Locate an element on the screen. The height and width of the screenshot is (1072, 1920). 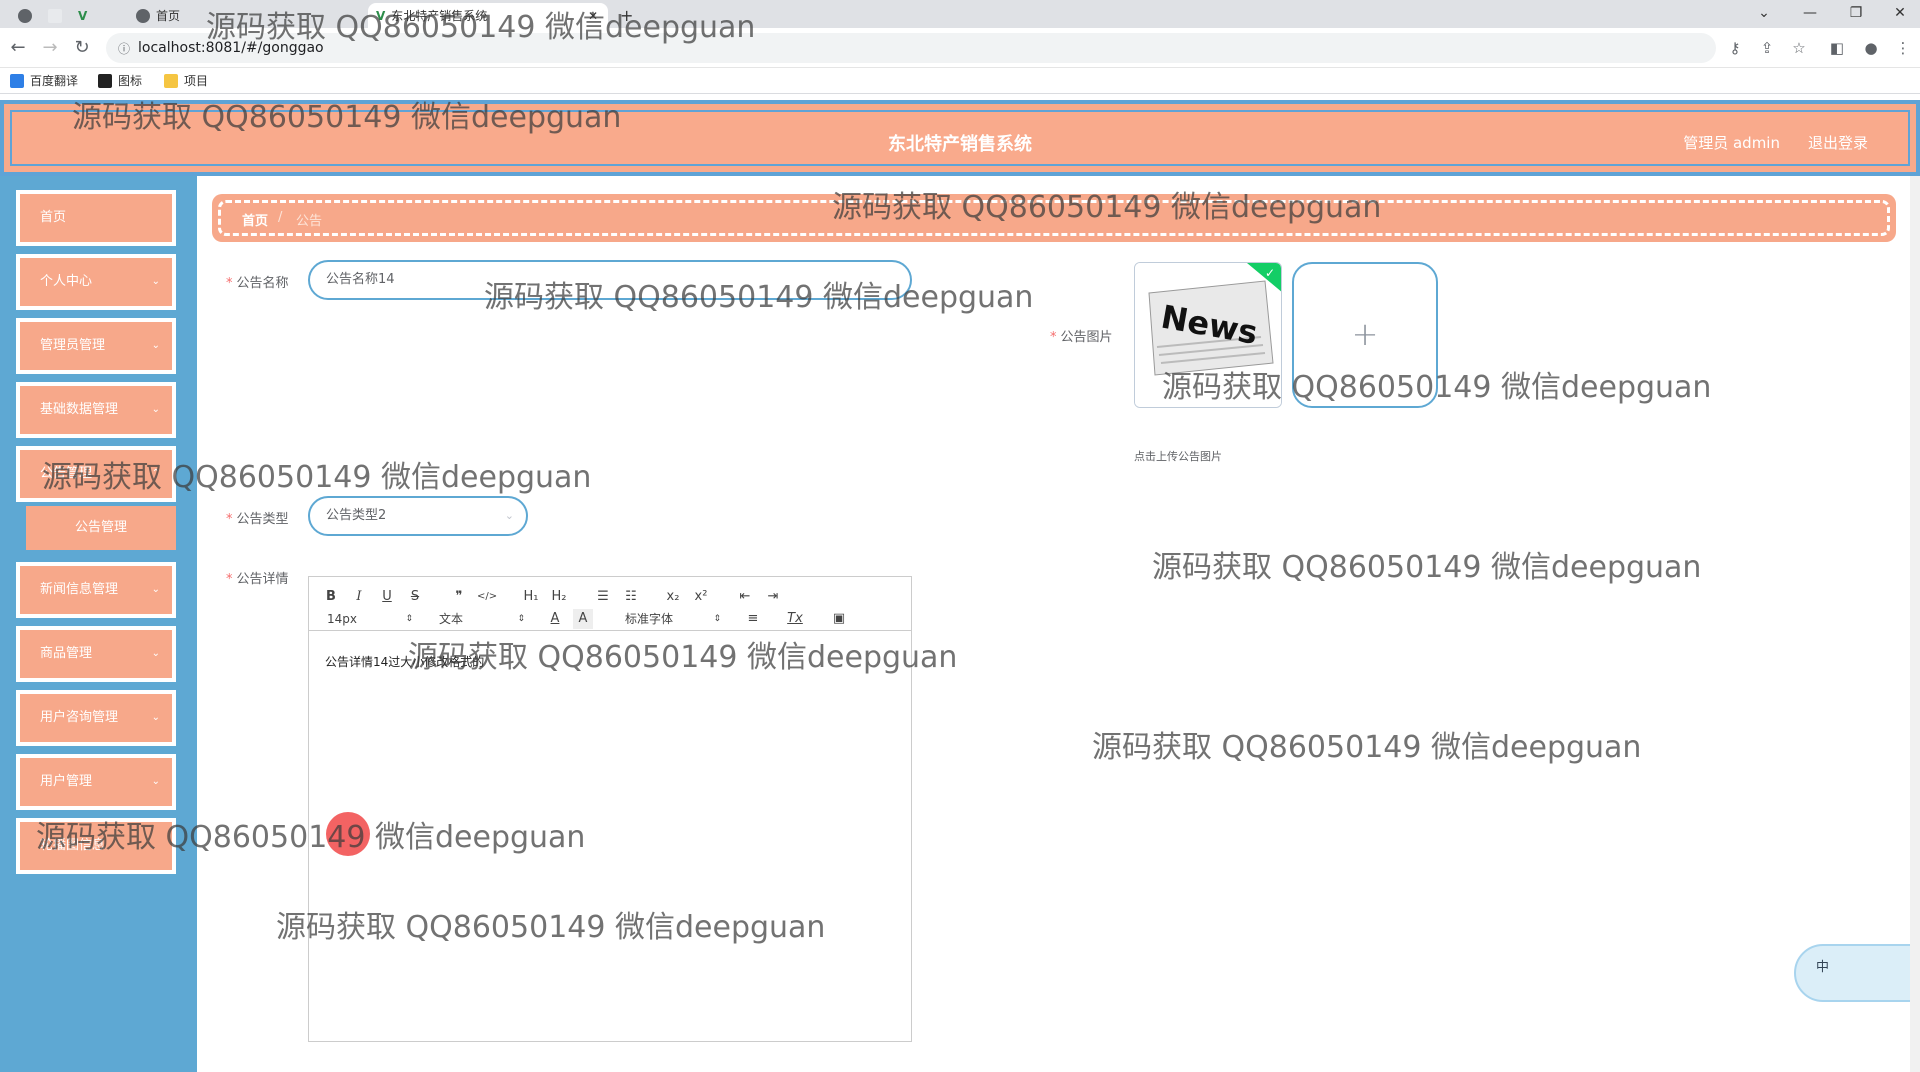
profile-icon: ● is located at coordinates (1871, 48).